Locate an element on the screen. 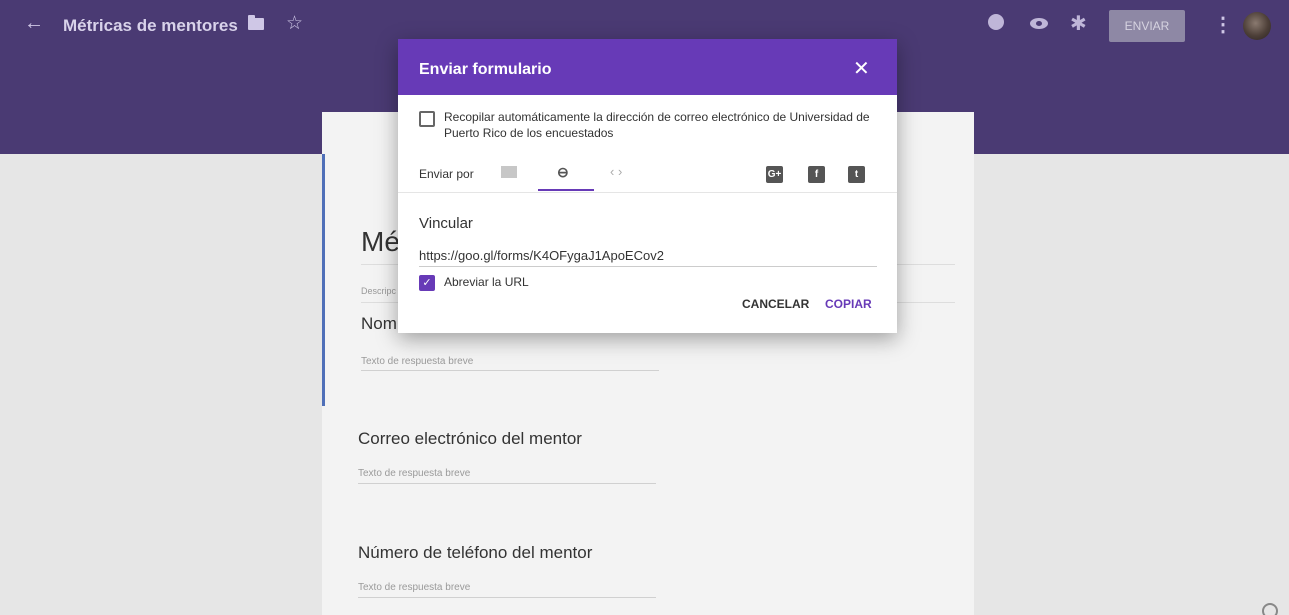 Image resolution: width=1289 pixels, height=615 pixels. dialog-header: Enviar formulario ✕ is located at coordinates (647, 67).